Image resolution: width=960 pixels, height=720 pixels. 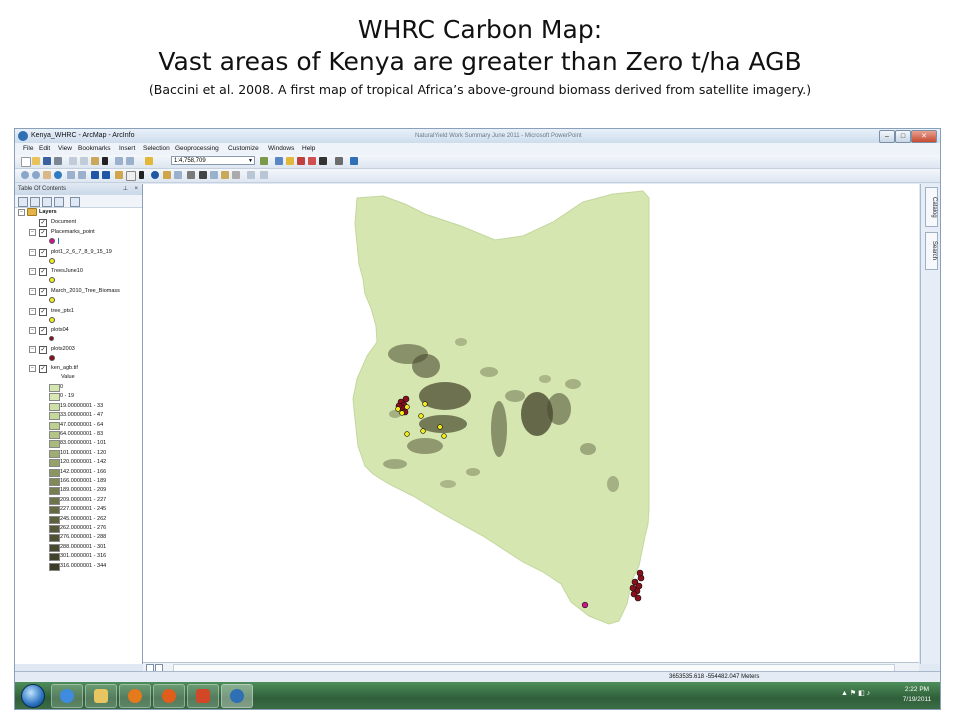 I want to click on catalog-window-icon, so click(x=290, y=161).